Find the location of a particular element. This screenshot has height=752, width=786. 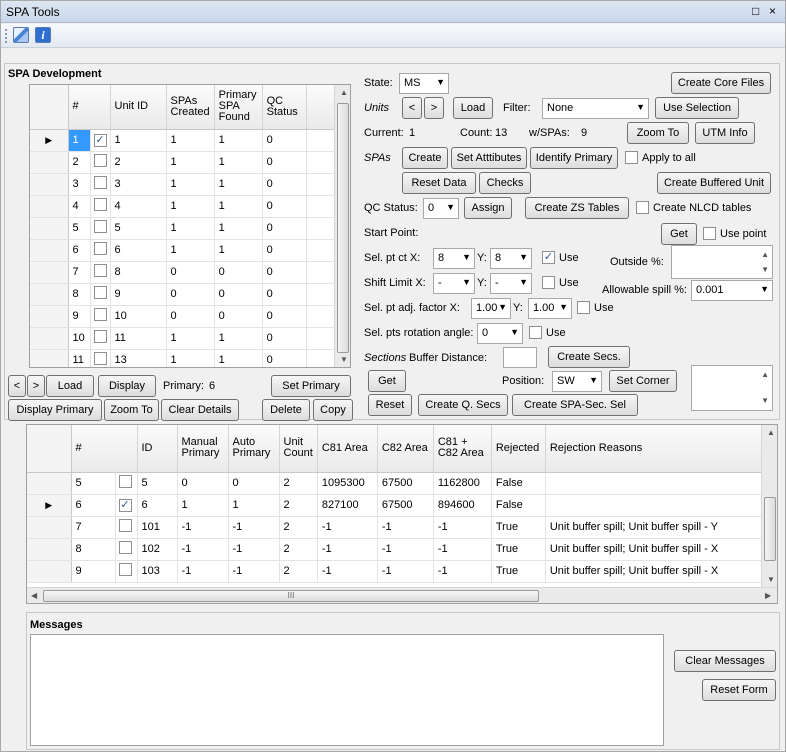

row-number: 9 is located at coordinates (93, 571).